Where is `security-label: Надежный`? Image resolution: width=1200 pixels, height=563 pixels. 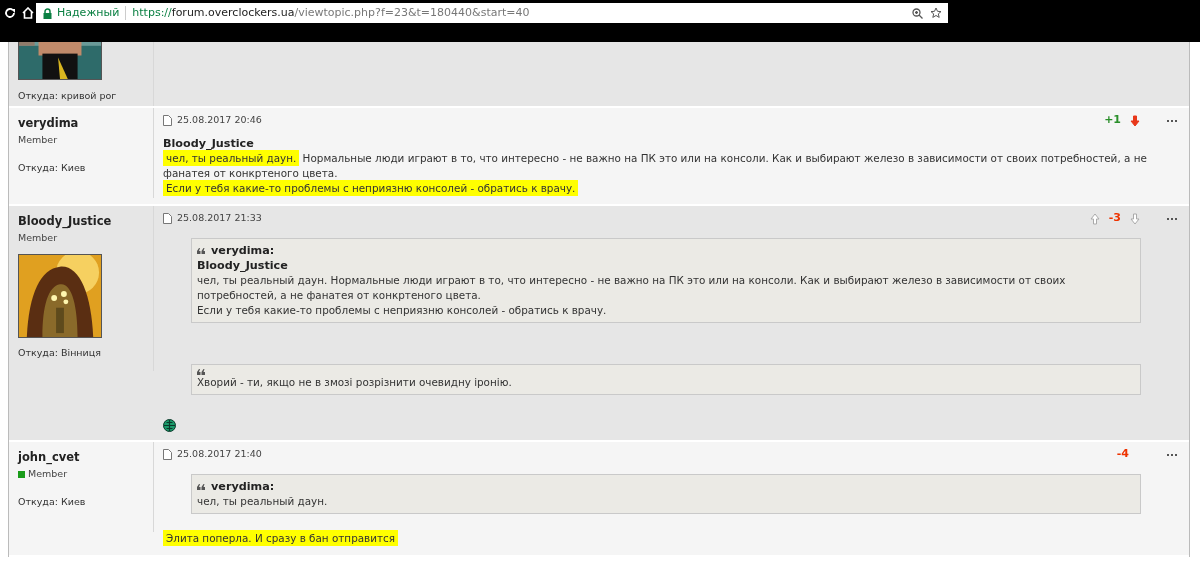 security-label: Надежный is located at coordinates (88, 12).